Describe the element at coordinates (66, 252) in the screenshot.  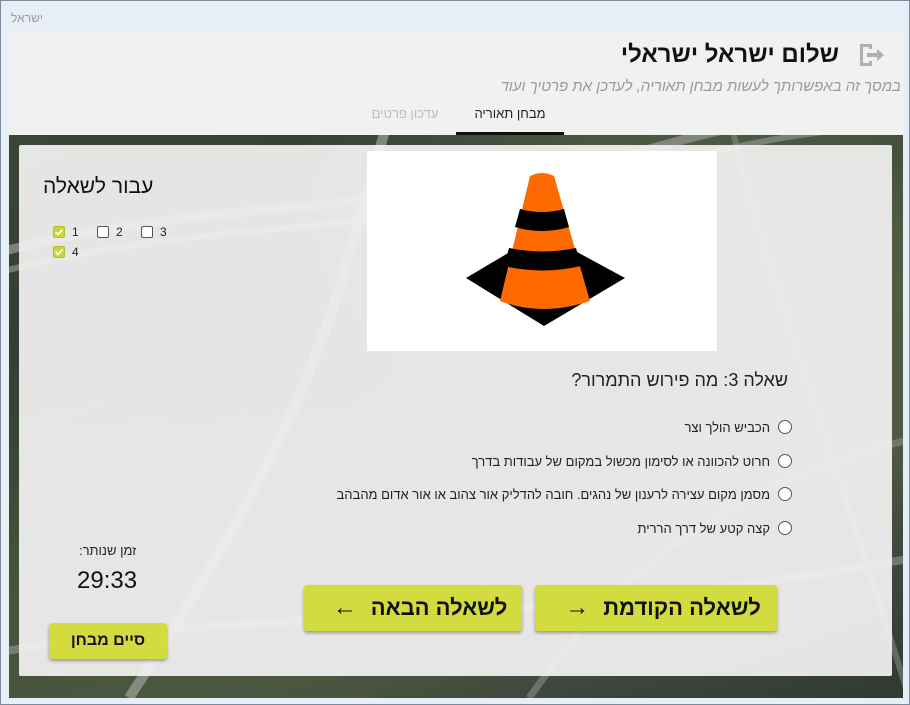
I see `question-checkbox: 4` at that location.